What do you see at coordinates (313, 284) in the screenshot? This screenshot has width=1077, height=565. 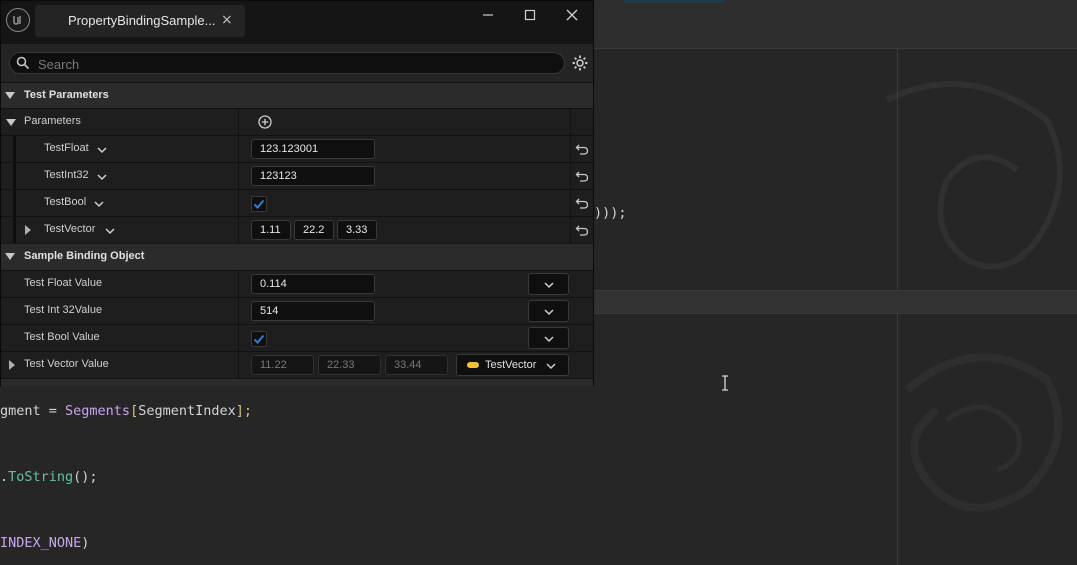 I see `float-value-field: 0.114` at bounding box center [313, 284].